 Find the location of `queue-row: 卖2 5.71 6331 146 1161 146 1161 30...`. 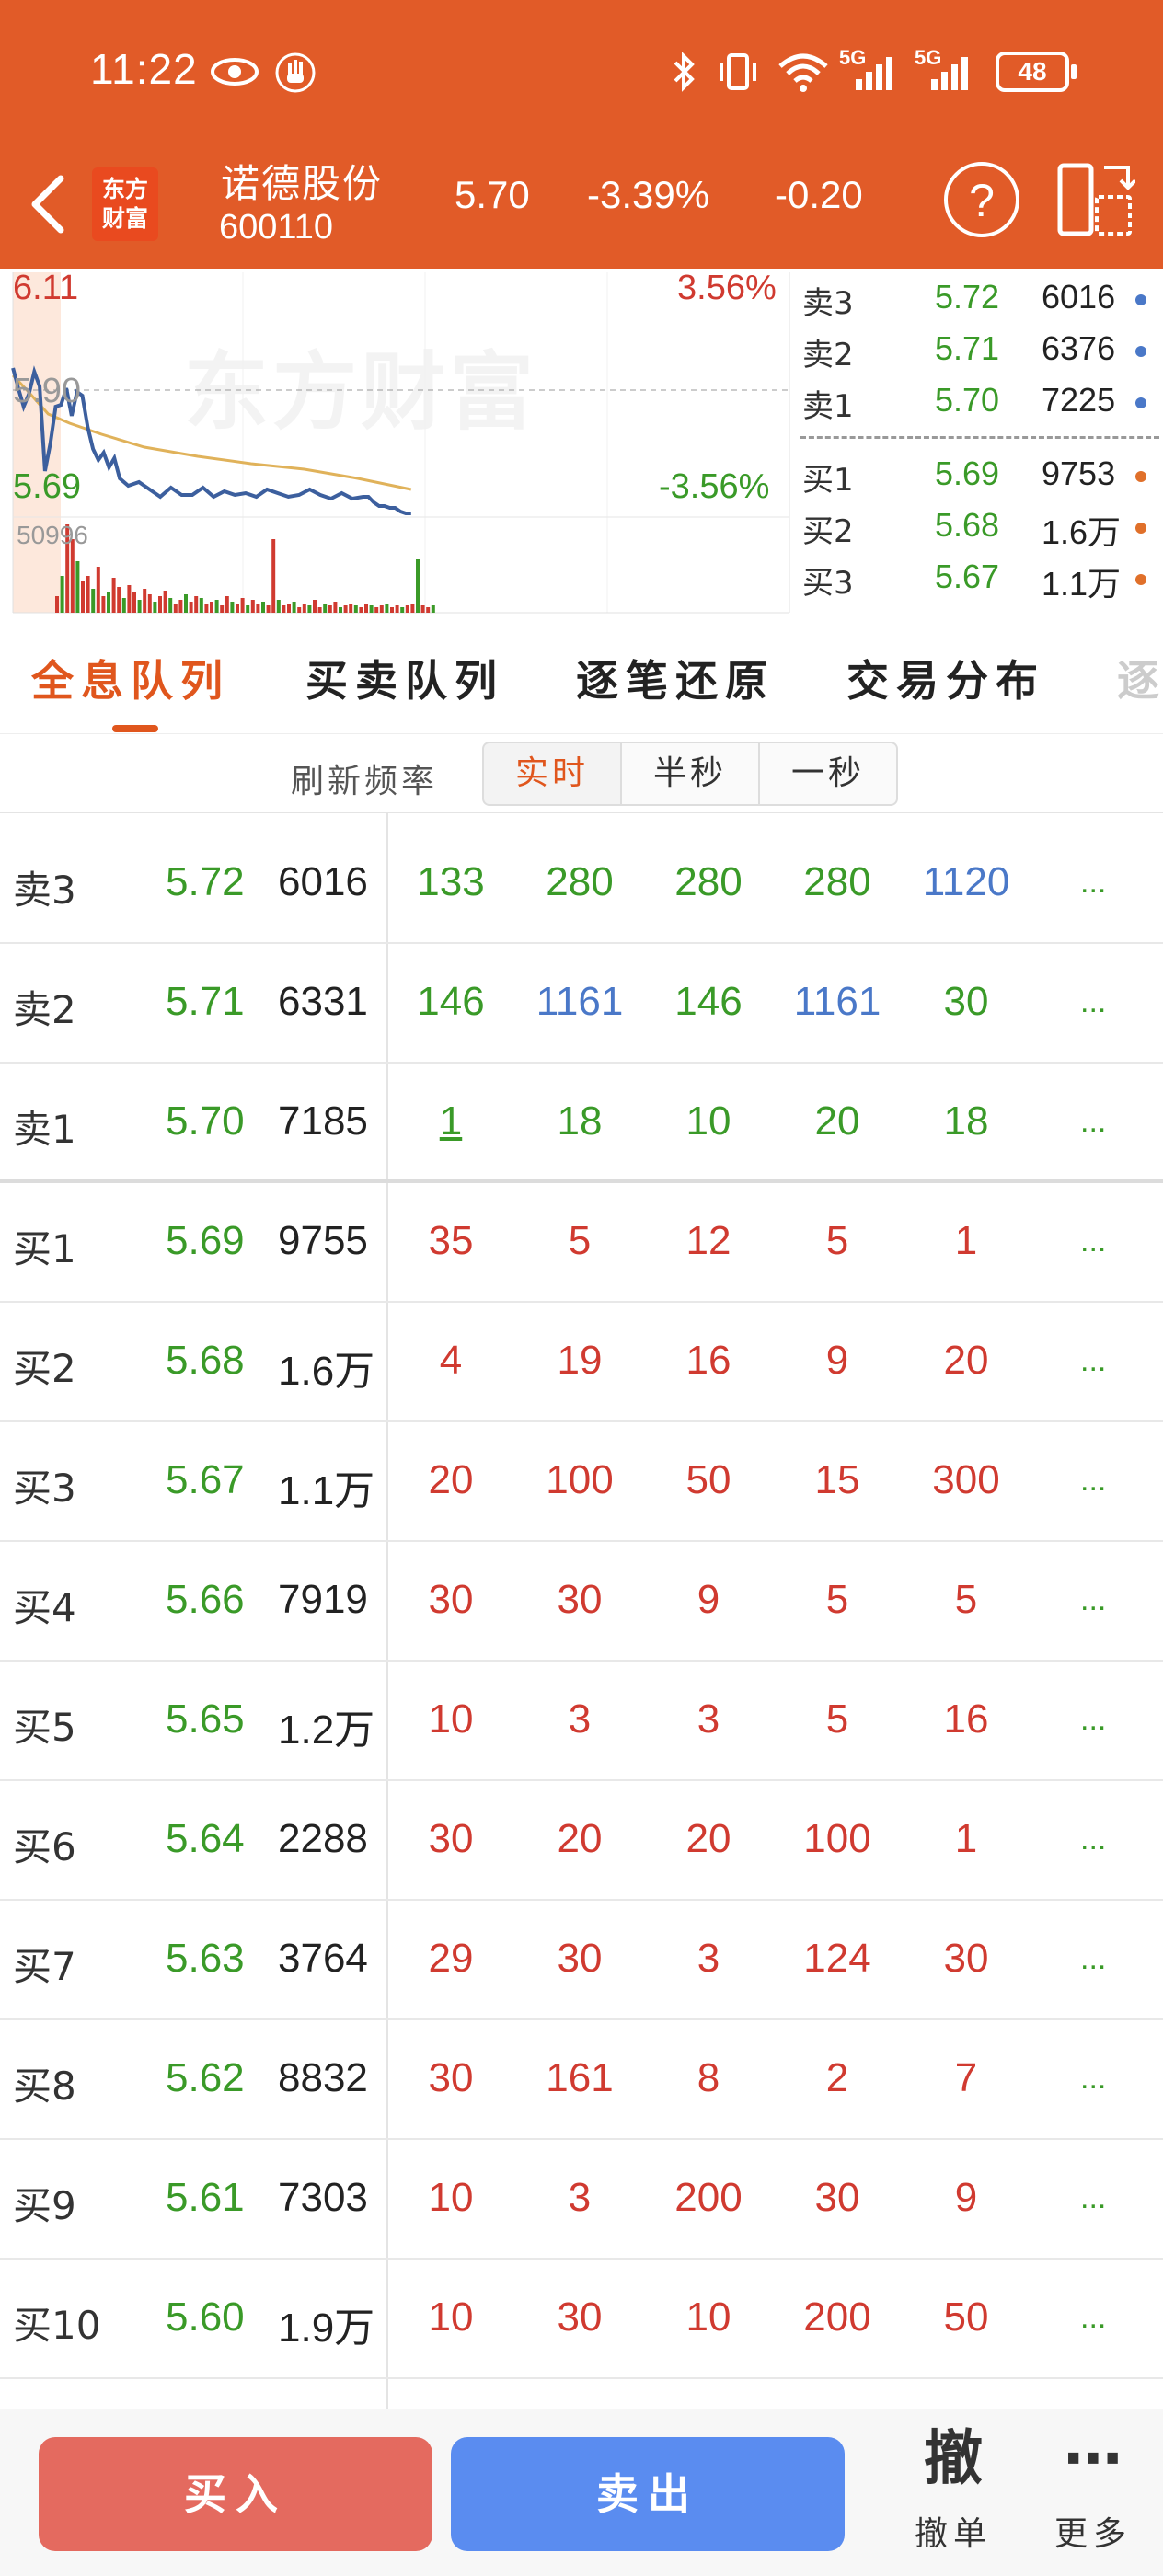

queue-row: 卖2 5.71 6331 146 1161 146 1161 30... is located at coordinates (581, 1004).